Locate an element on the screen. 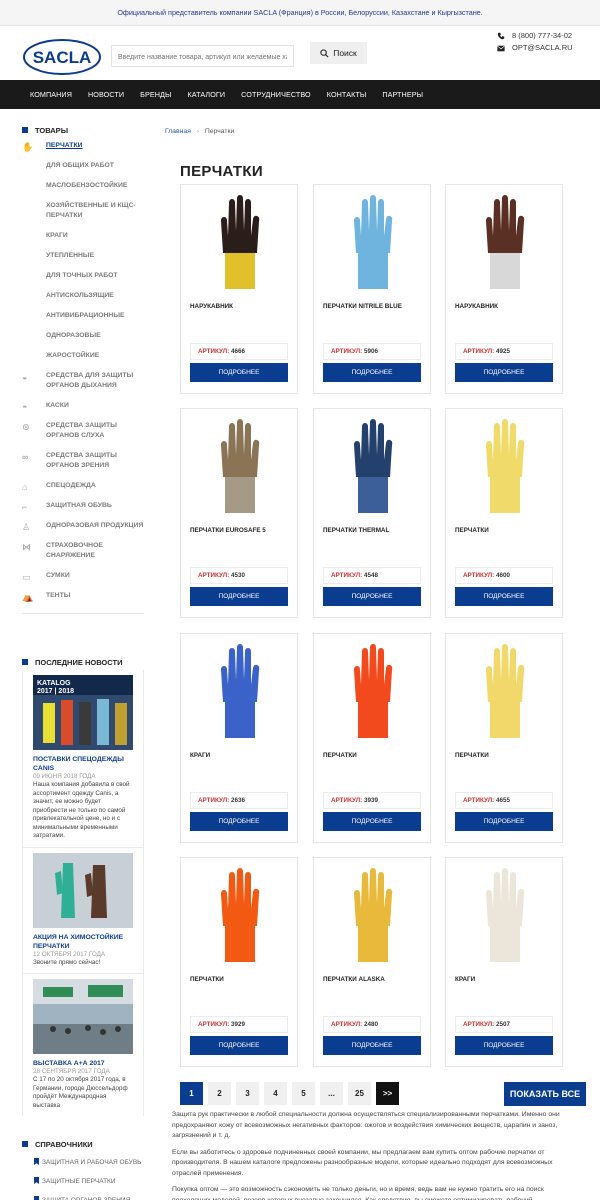 The height and width of the screenshot is (1200, 600). sidebar-item-6: УТЕПЛЕННЫЕ is located at coordinates (83, 256).